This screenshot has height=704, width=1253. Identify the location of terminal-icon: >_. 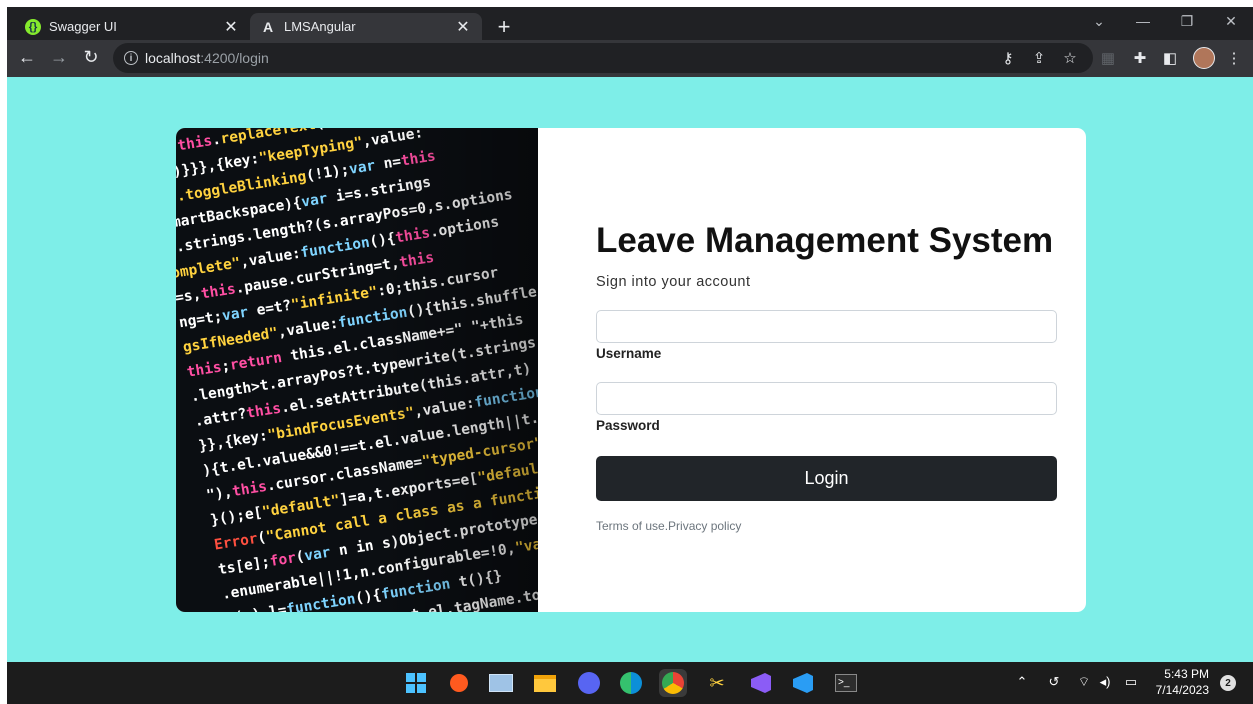
(846, 683).